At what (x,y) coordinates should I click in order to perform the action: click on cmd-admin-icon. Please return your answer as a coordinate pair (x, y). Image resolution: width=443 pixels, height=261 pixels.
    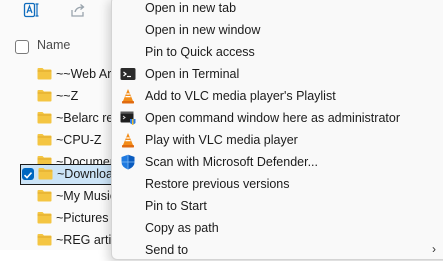
    Looking at the image, I should click on (128, 118).